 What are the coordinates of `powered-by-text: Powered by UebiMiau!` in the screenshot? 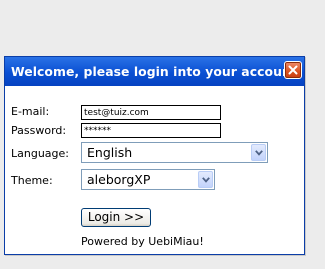 It's located at (142, 241).